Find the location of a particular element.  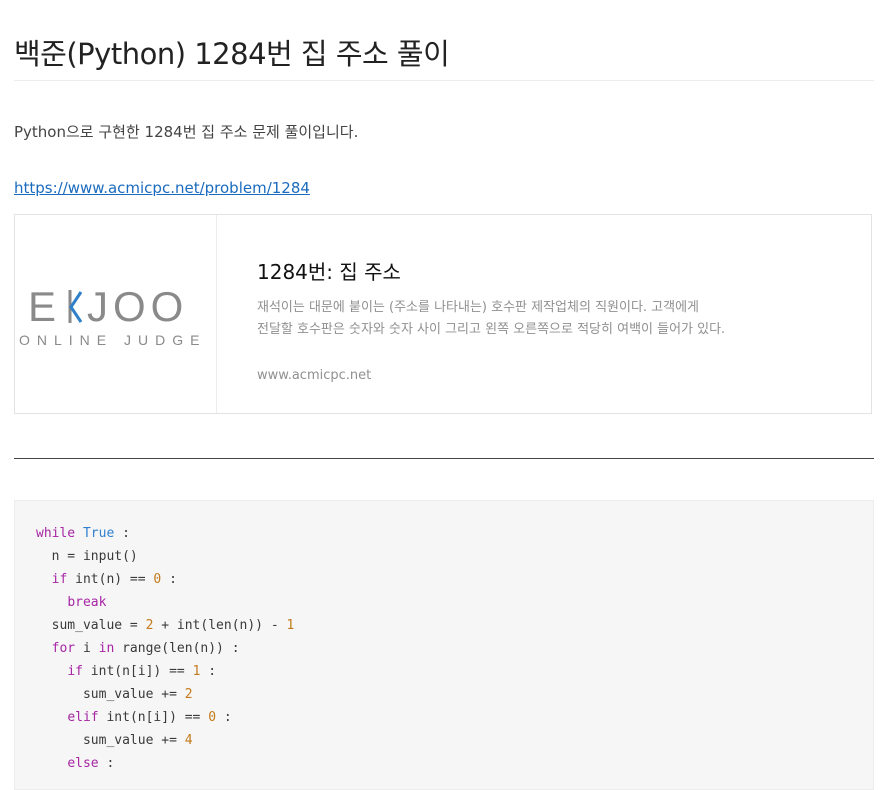

code-line: if int(n[i]) == 1 : is located at coordinates (142, 671).